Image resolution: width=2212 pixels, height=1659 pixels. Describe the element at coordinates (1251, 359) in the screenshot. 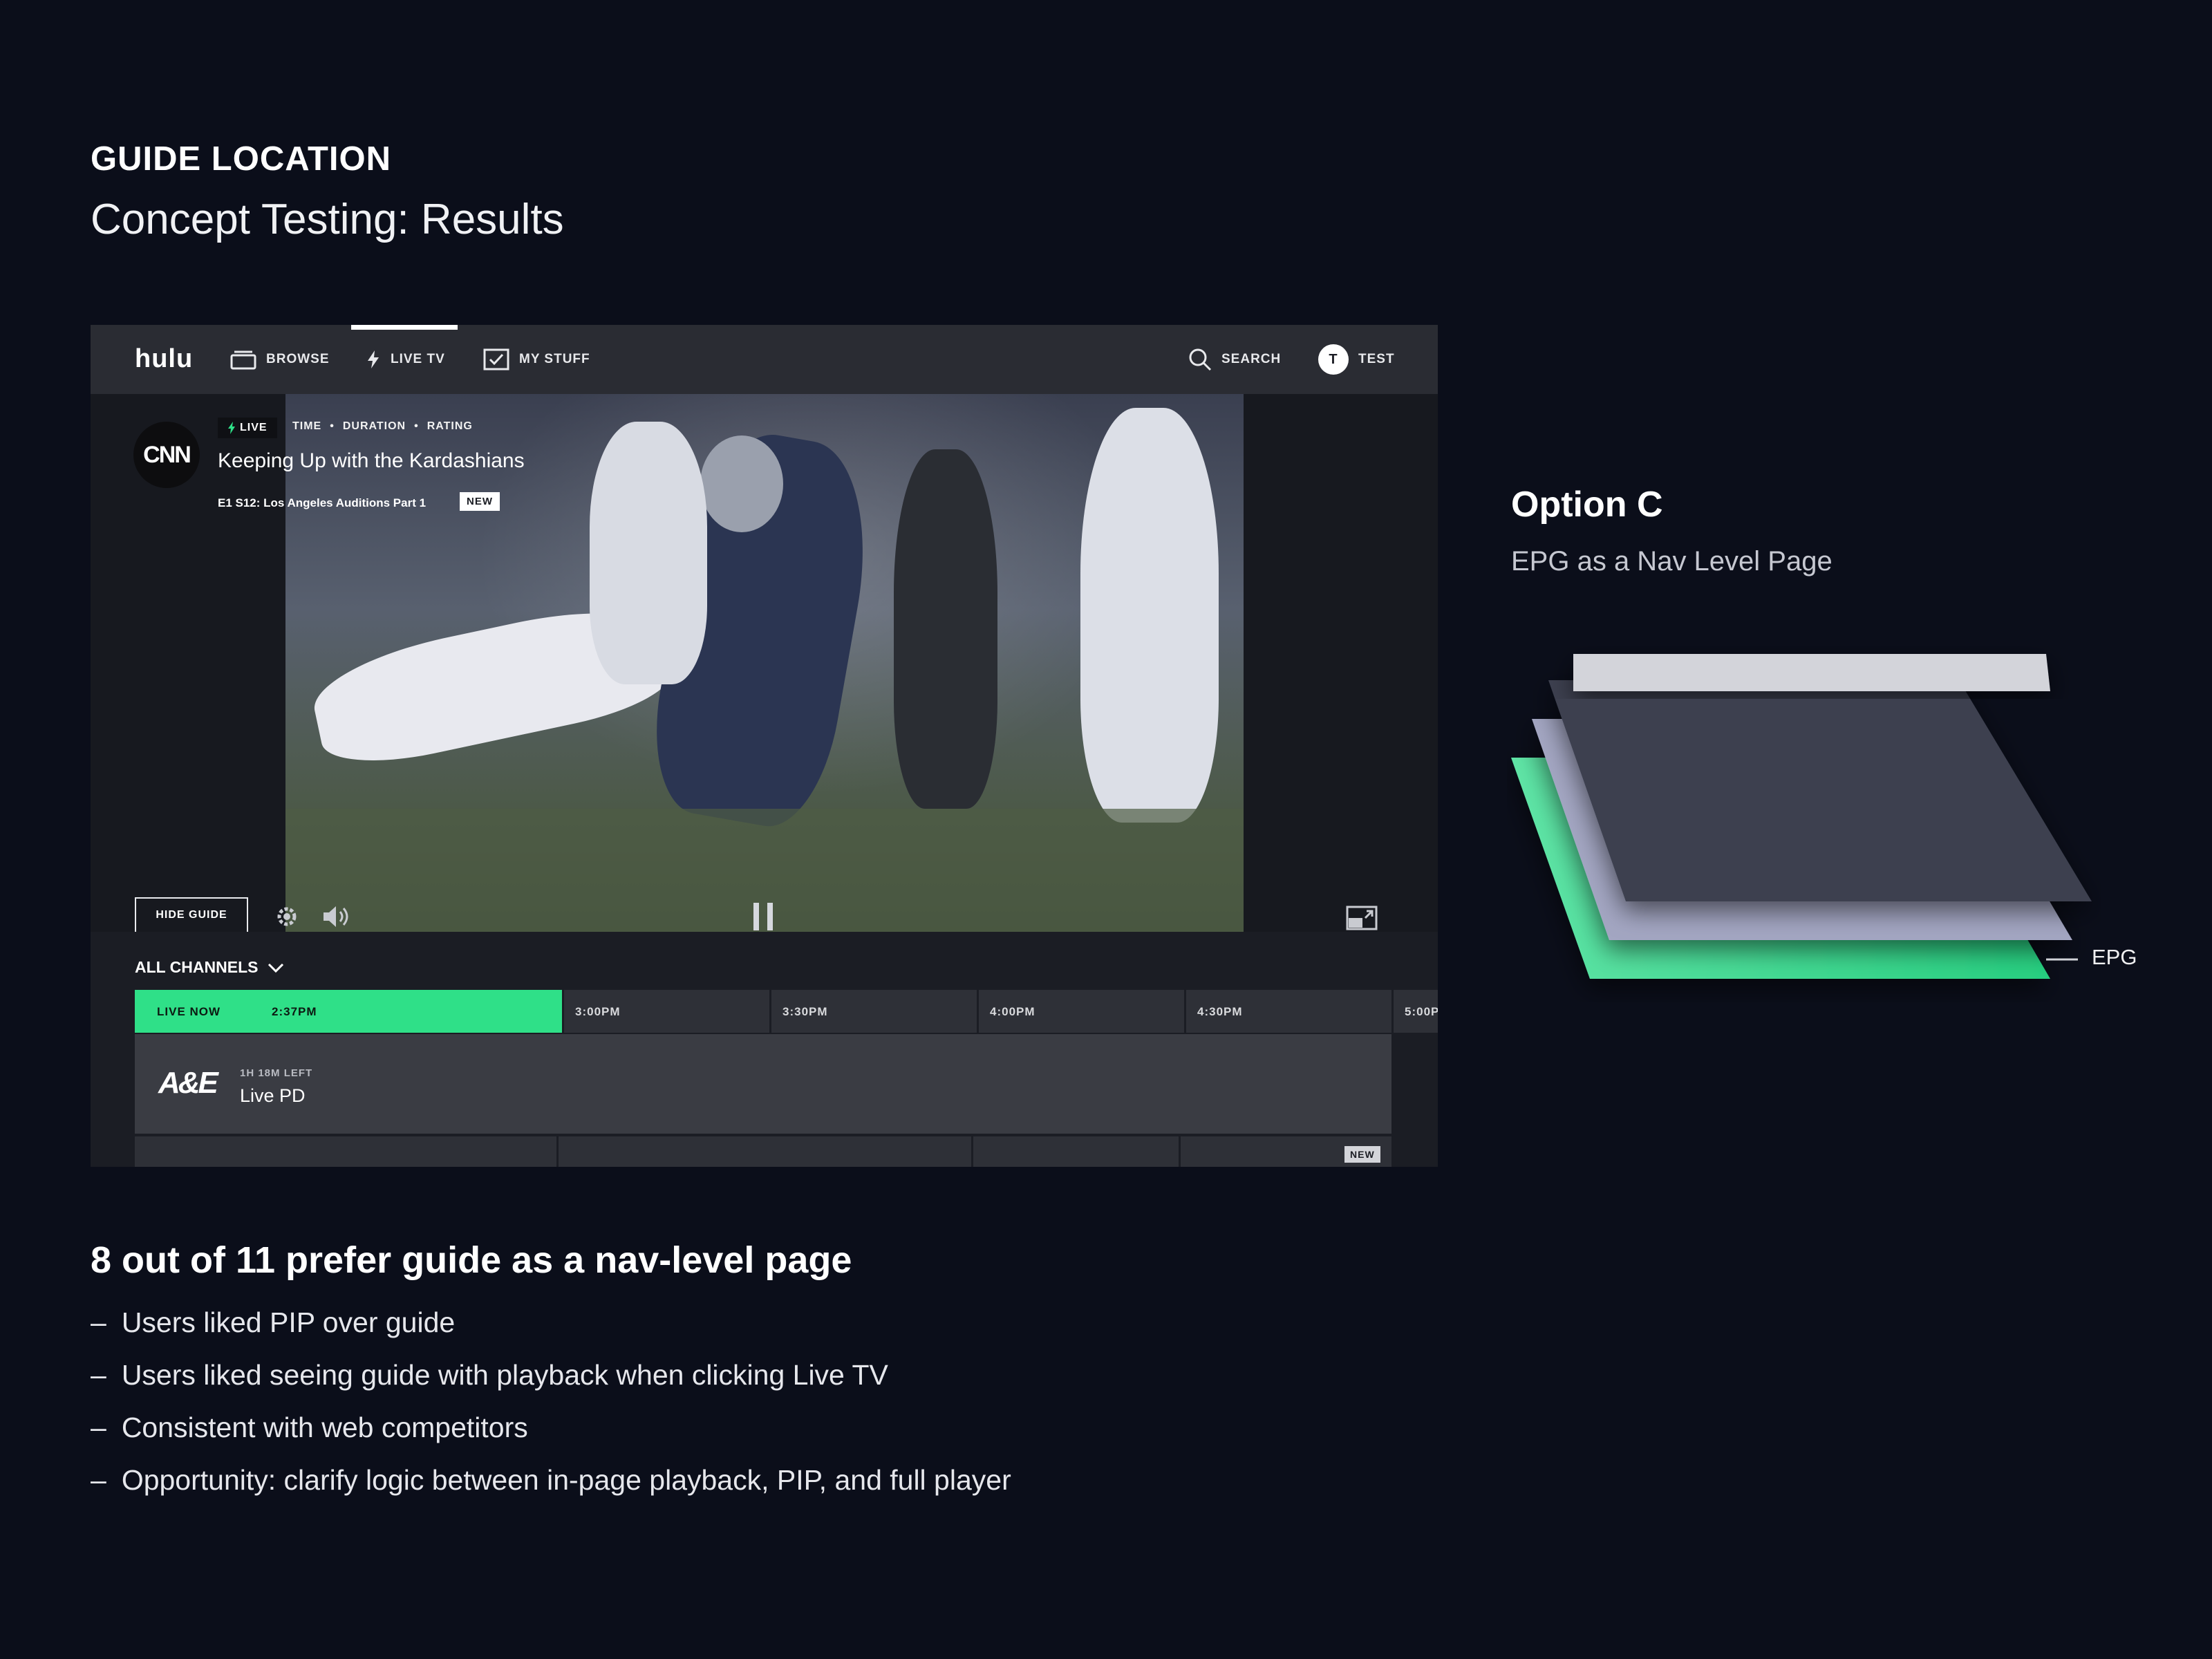

I see `search-label: SEARCH` at that location.